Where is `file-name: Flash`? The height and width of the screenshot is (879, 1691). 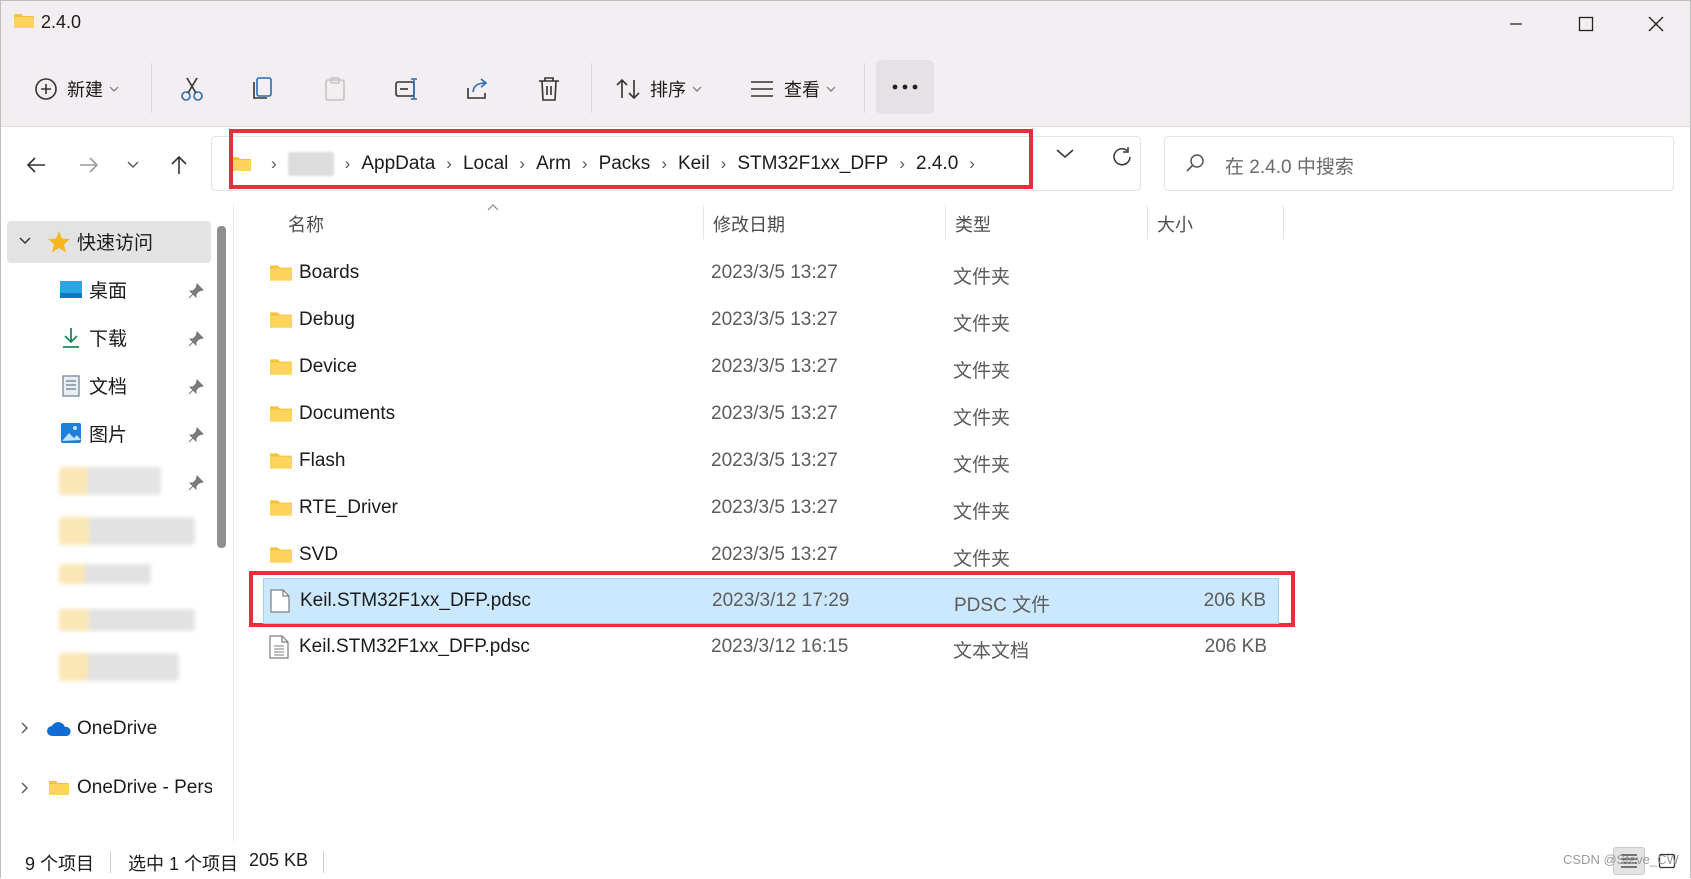
file-name: Flash is located at coordinates (322, 460).